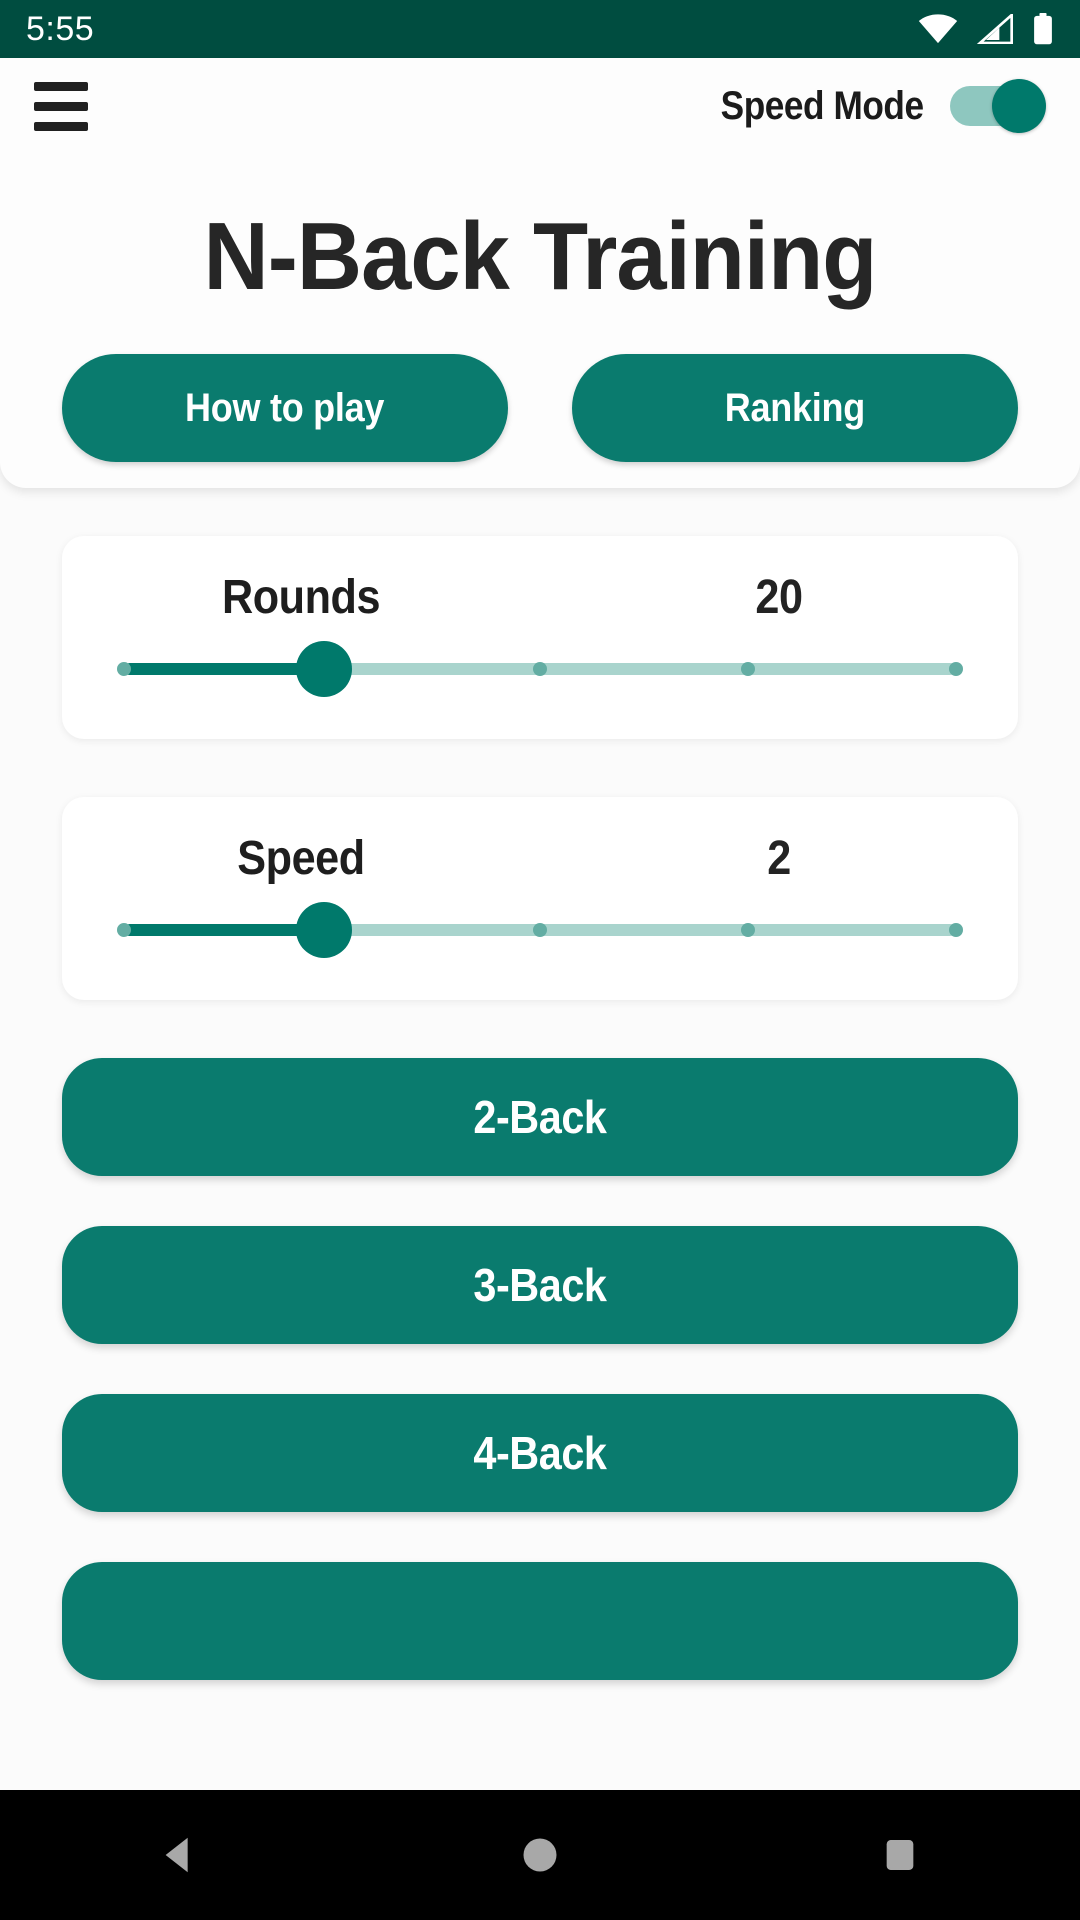  I want to click on rounds-setting-card: Rounds 20, so click(540, 637).